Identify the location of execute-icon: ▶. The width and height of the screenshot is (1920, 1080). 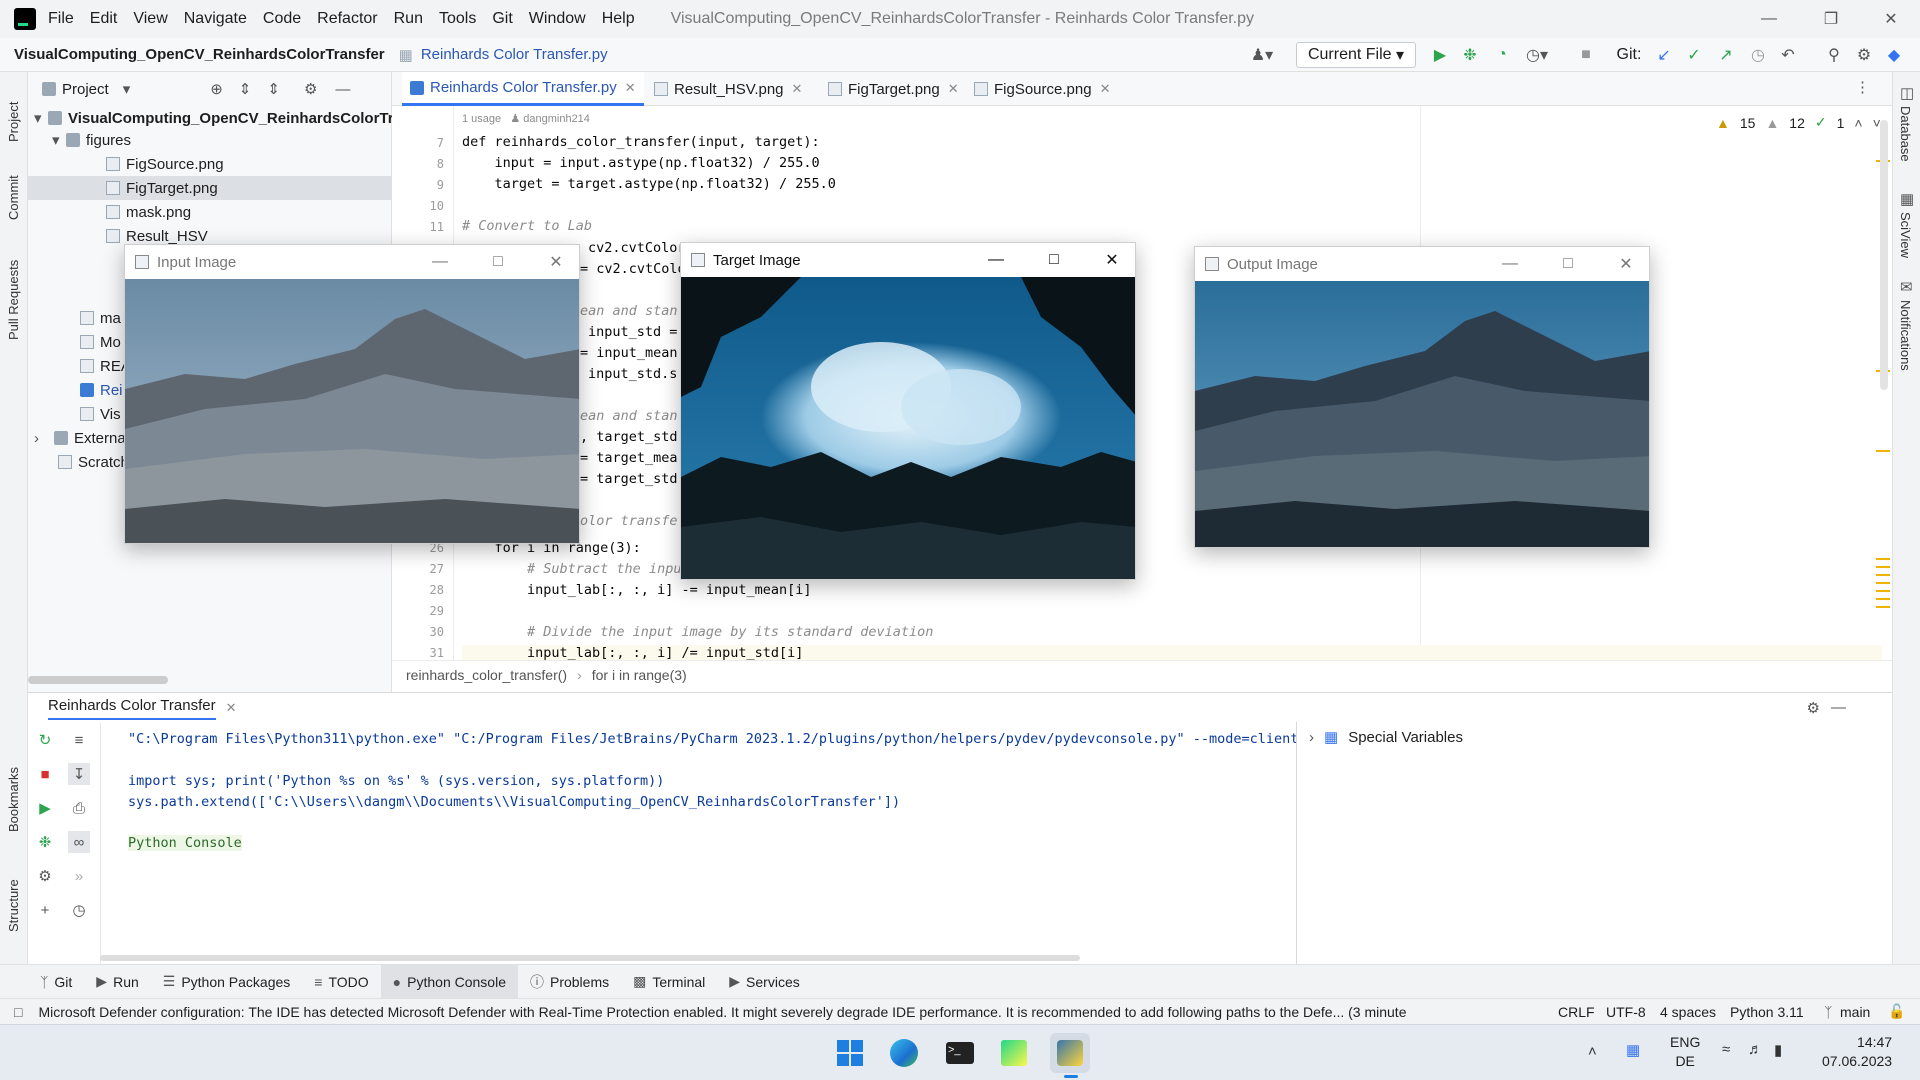
(45, 808).